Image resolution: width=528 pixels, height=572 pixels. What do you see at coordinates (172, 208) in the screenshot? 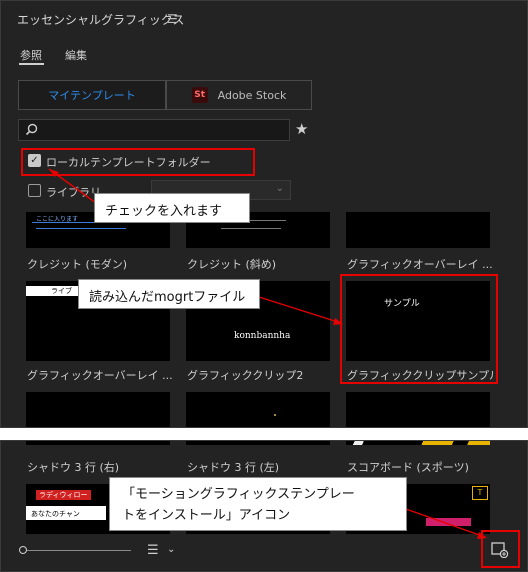
I see `callout-check: チェックを入れます` at bounding box center [172, 208].